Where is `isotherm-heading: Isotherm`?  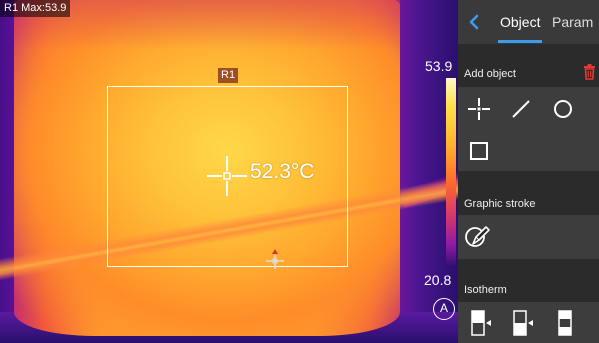 isotherm-heading: Isotherm is located at coordinates (485, 290).